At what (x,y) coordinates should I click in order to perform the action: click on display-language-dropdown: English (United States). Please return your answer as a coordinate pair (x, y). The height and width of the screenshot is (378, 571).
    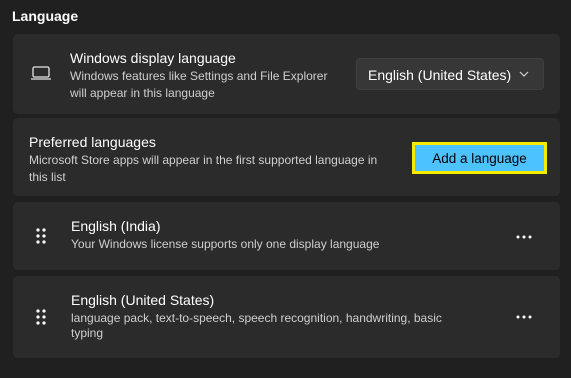
    Looking at the image, I should click on (450, 74).